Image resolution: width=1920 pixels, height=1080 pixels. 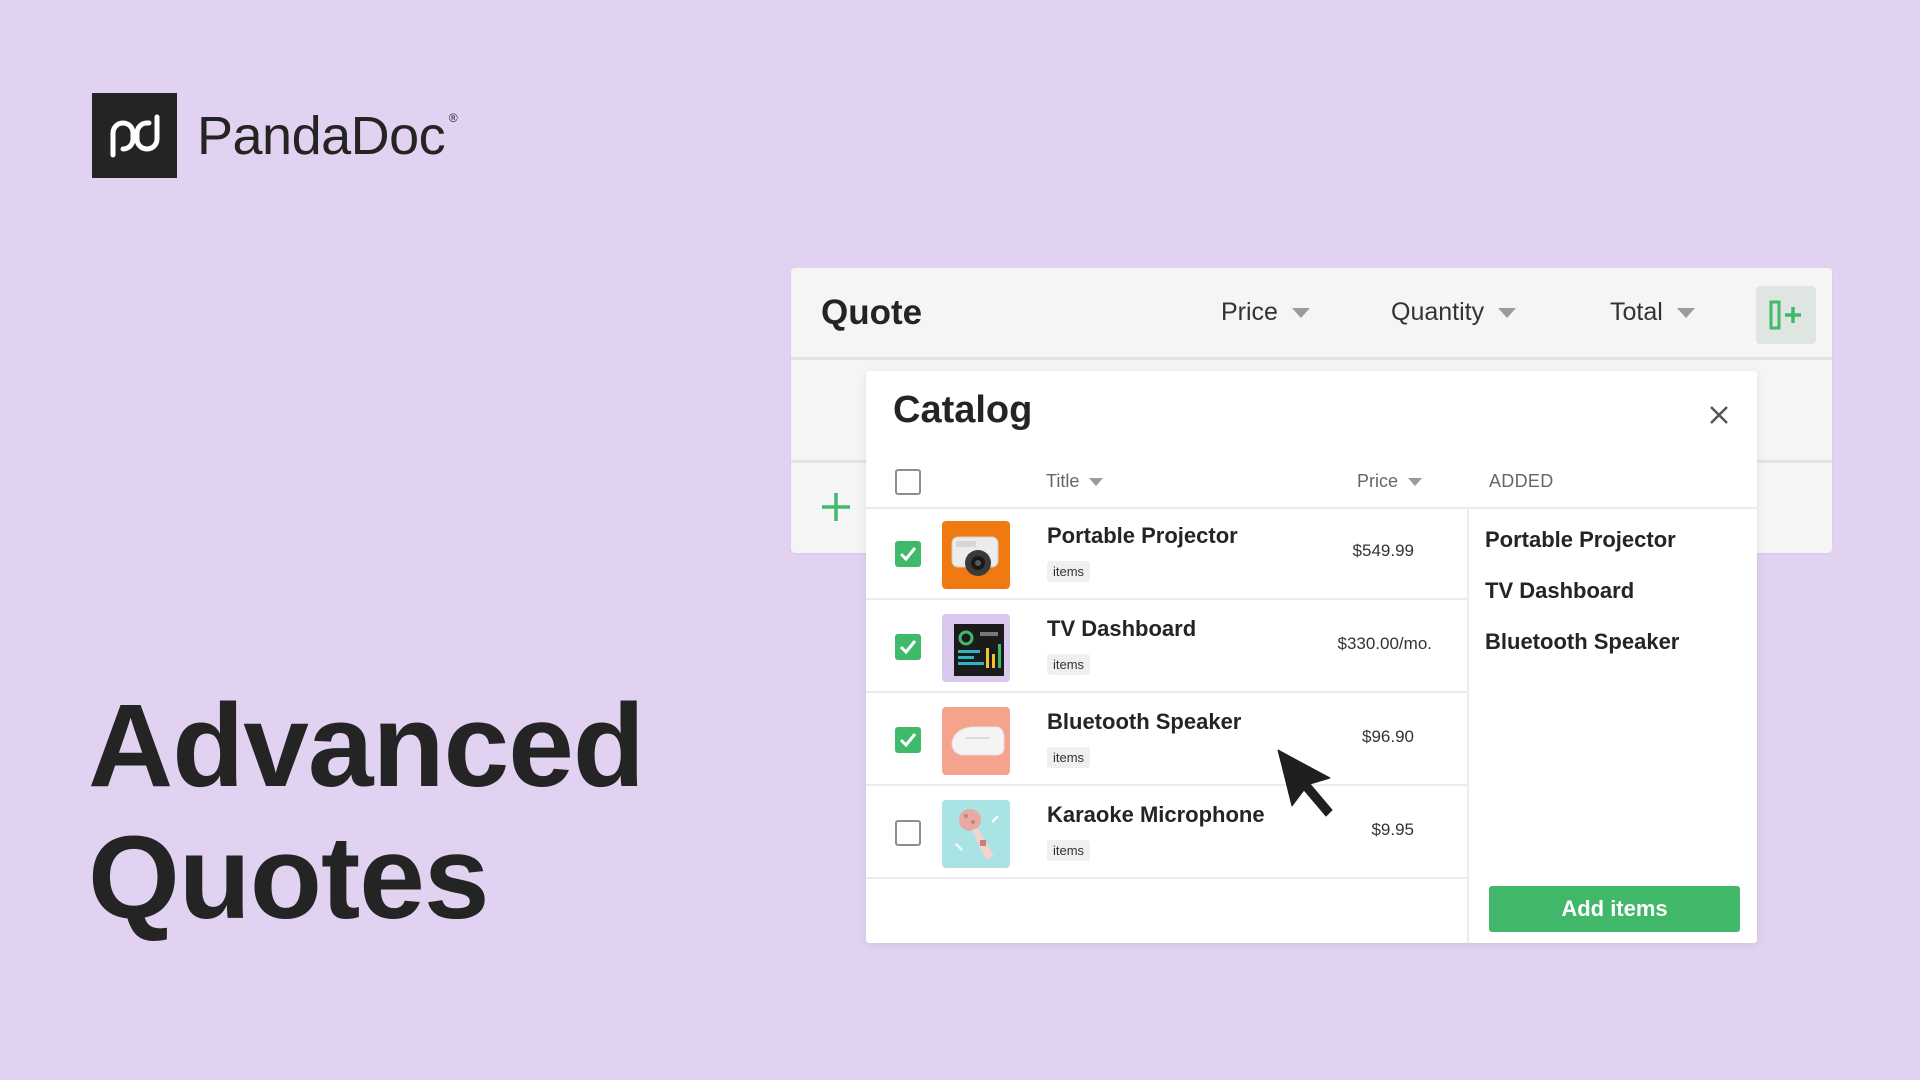 What do you see at coordinates (1719, 415) in the screenshot?
I see `close-icon` at bounding box center [1719, 415].